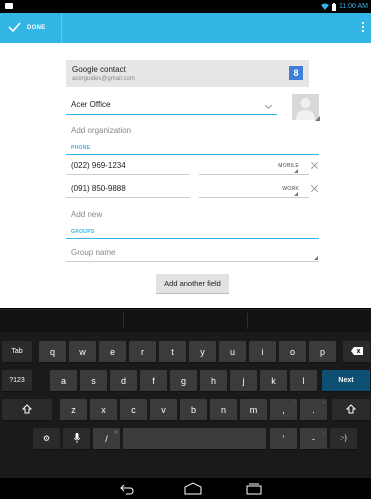  I want to click on add-new-label: Add new, so click(87, 214).